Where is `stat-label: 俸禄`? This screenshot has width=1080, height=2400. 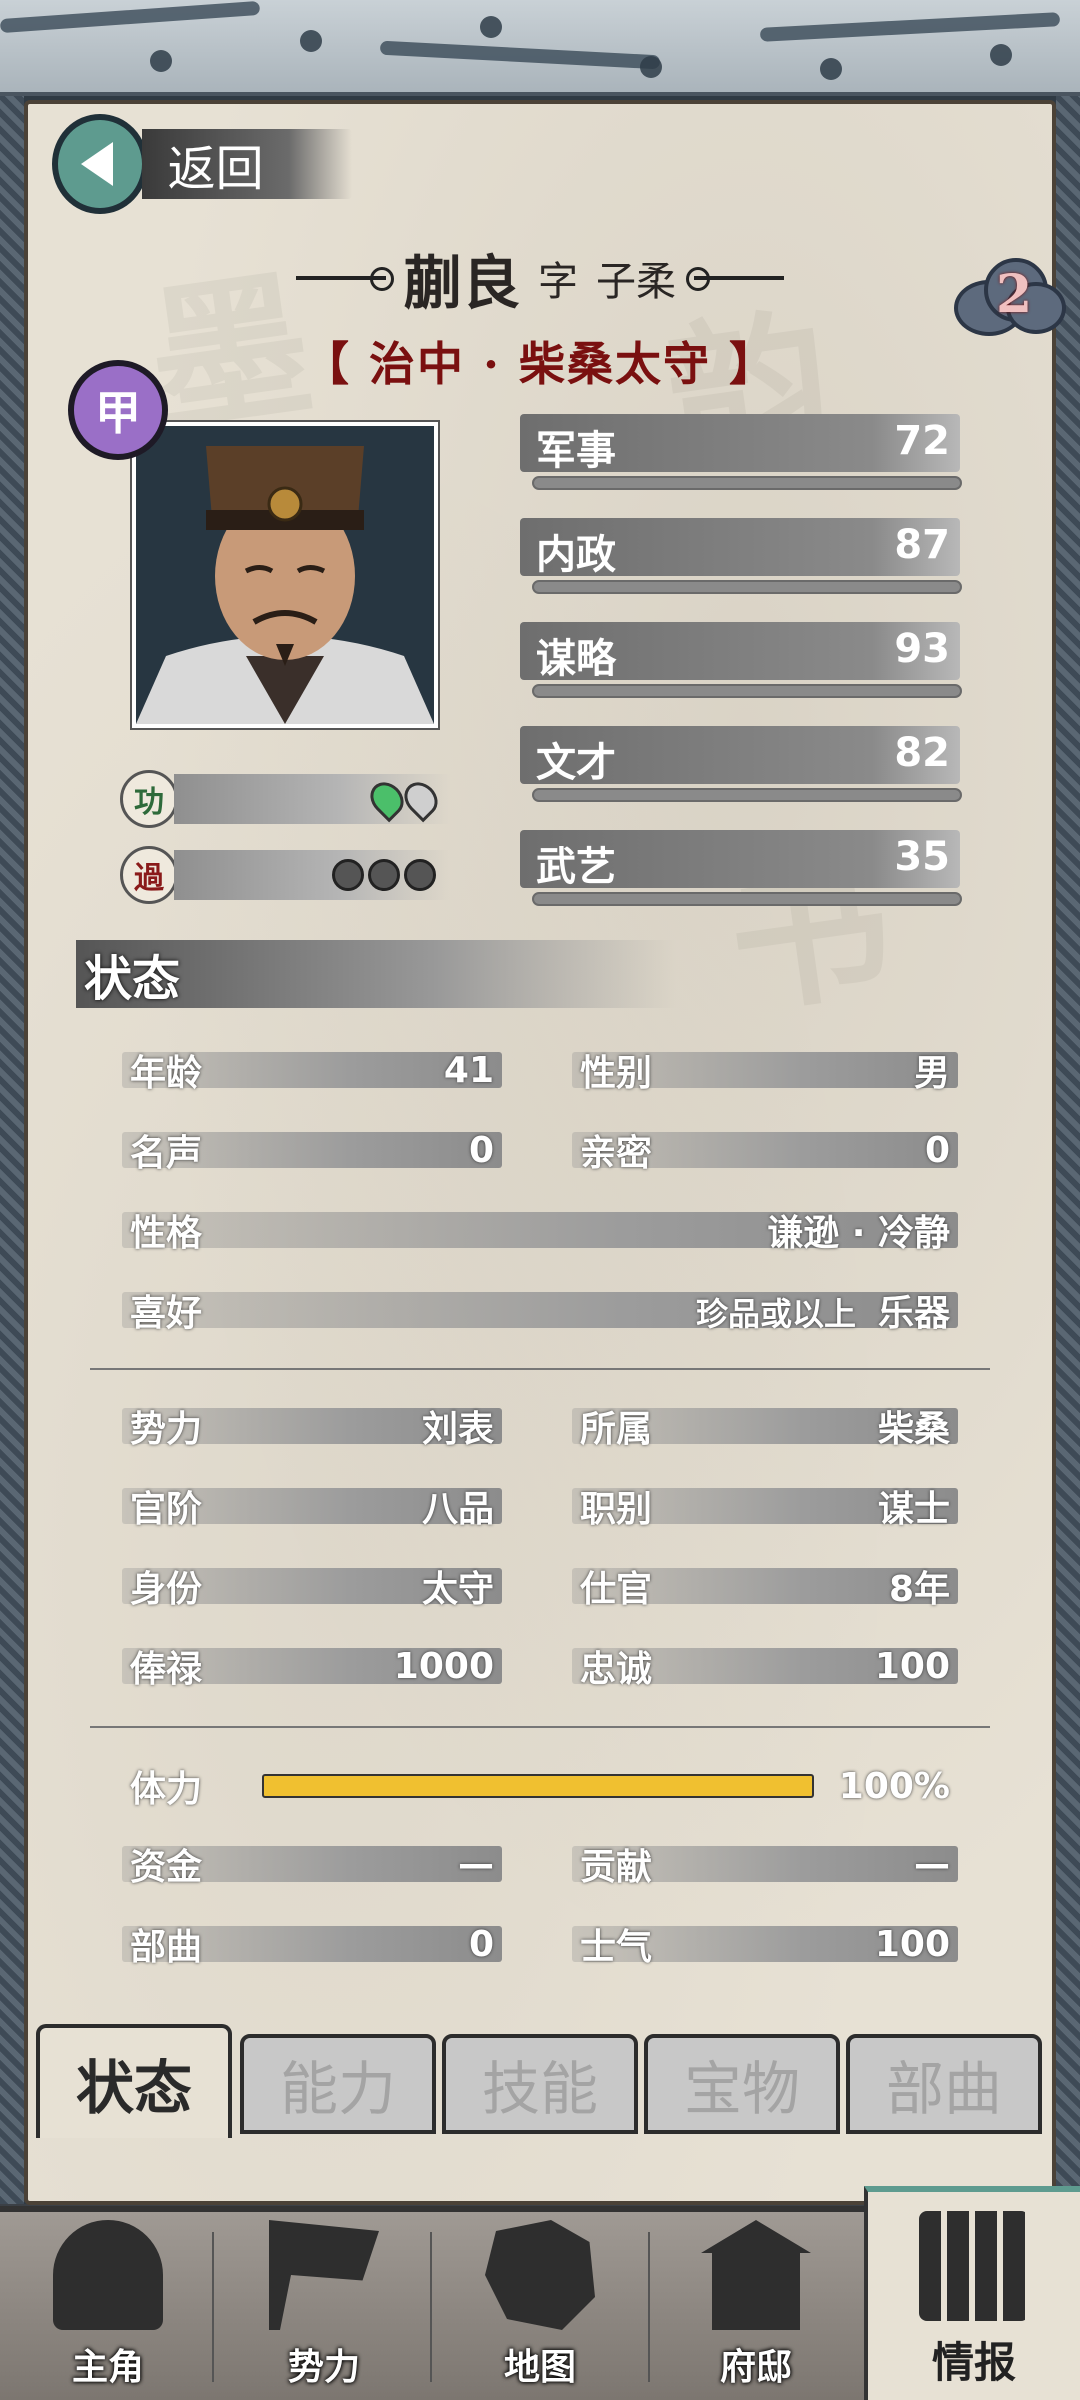
stat-label: 俸禄 is located at coordinates (166, 1669).